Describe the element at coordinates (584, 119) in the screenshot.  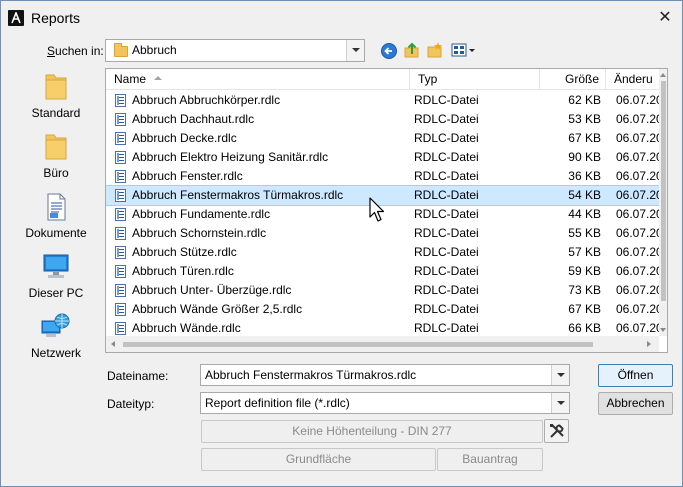
I see `file-size: 53 KB` at that location.